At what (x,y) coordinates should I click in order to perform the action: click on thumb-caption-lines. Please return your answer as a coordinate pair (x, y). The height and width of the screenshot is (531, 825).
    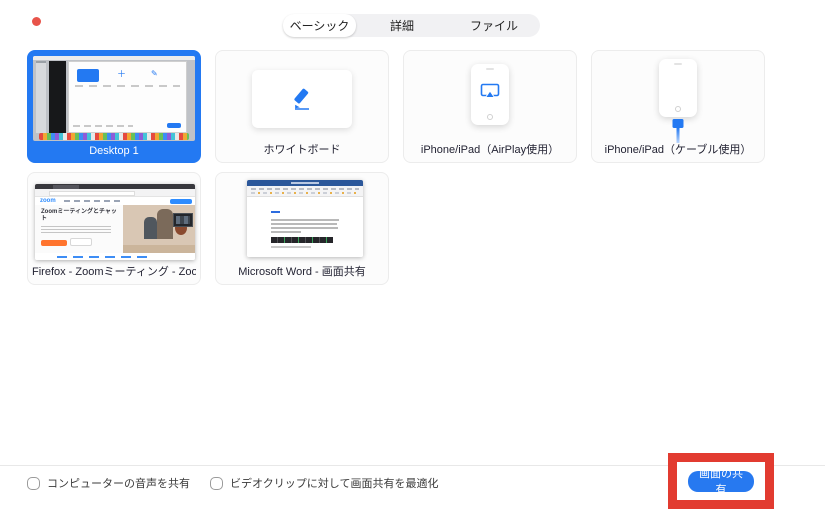
    Looking at the image, I should click on (127, 86).